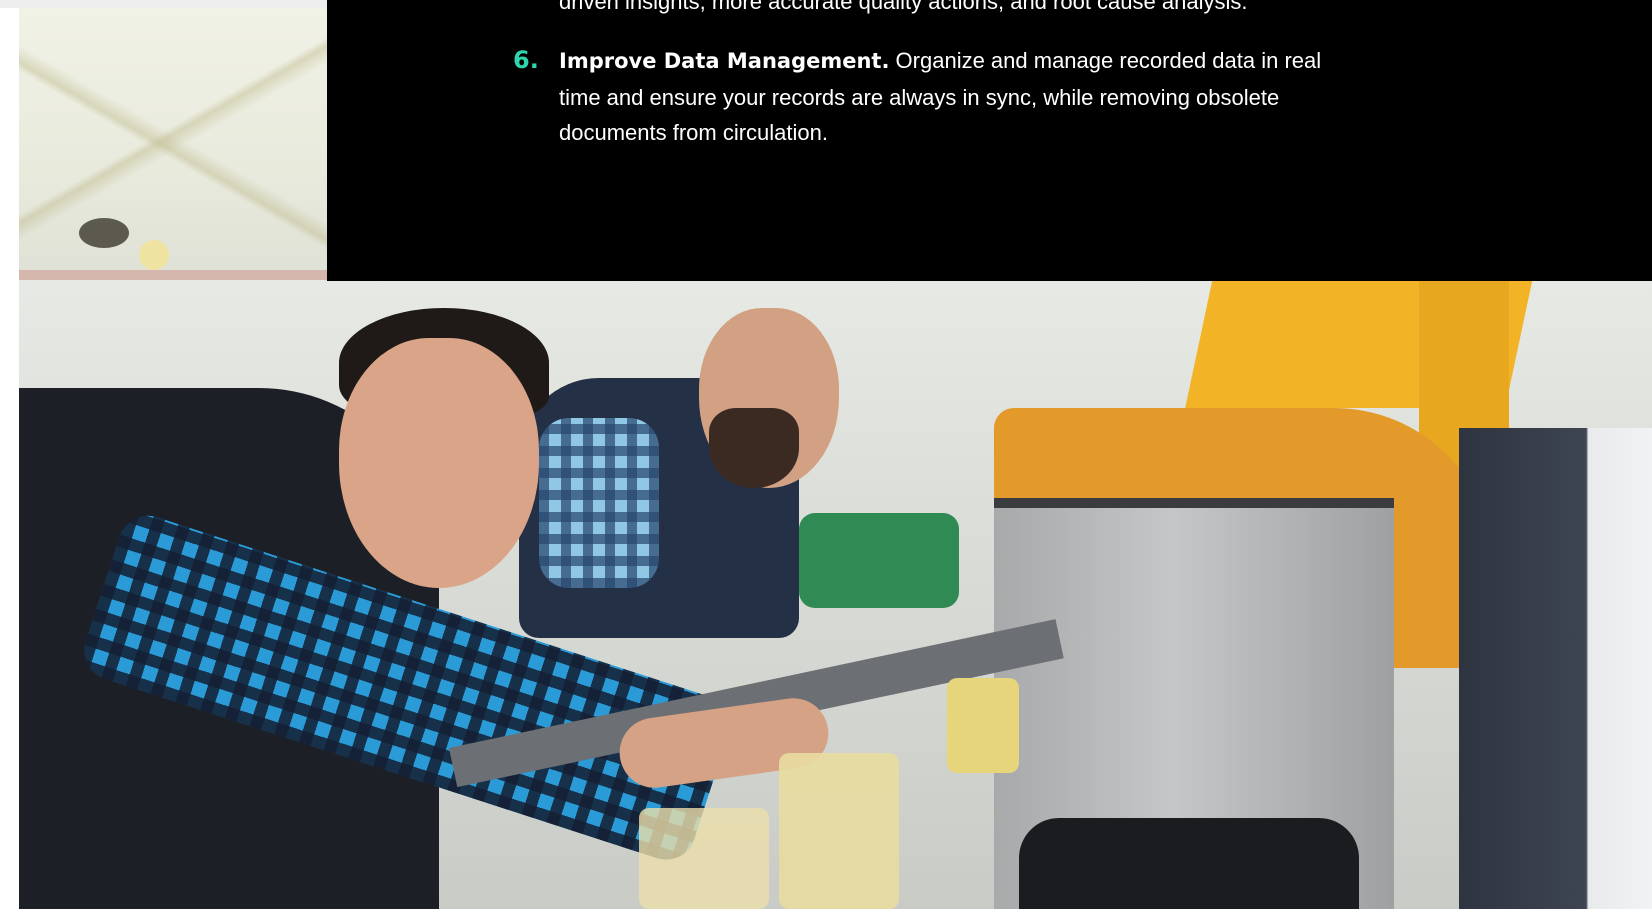 This screenshot has height=909, width=1652. I want to click on ceiling-light, so click(154, 255).